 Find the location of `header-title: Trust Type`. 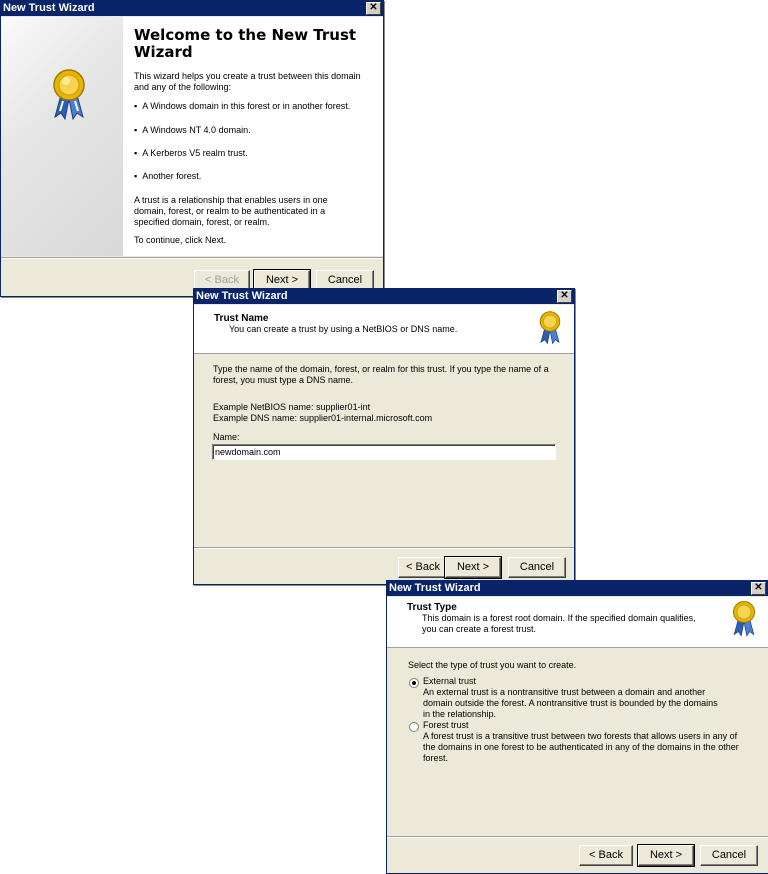

header-title: Trust Type is located at coordinates (432, 607).